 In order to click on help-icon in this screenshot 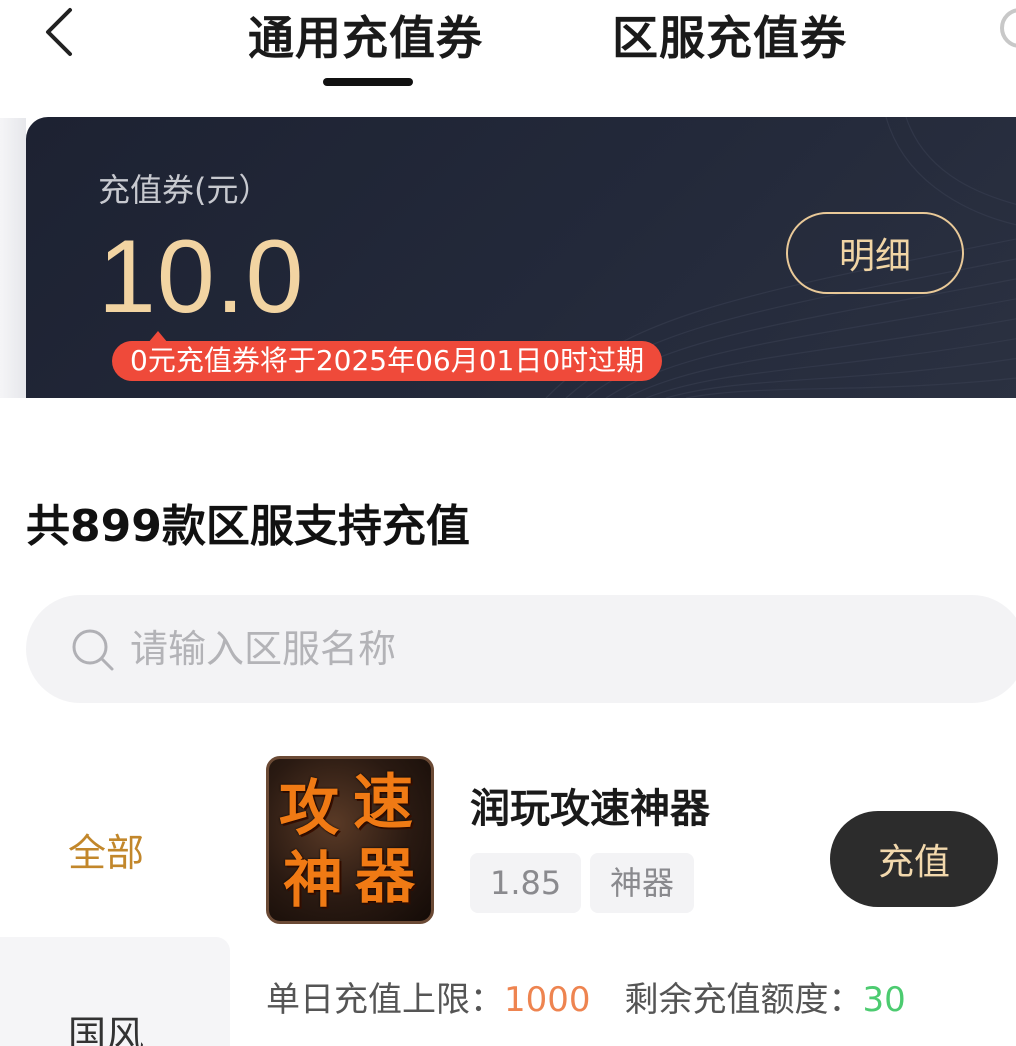, I will do `click(1008, 28)`.